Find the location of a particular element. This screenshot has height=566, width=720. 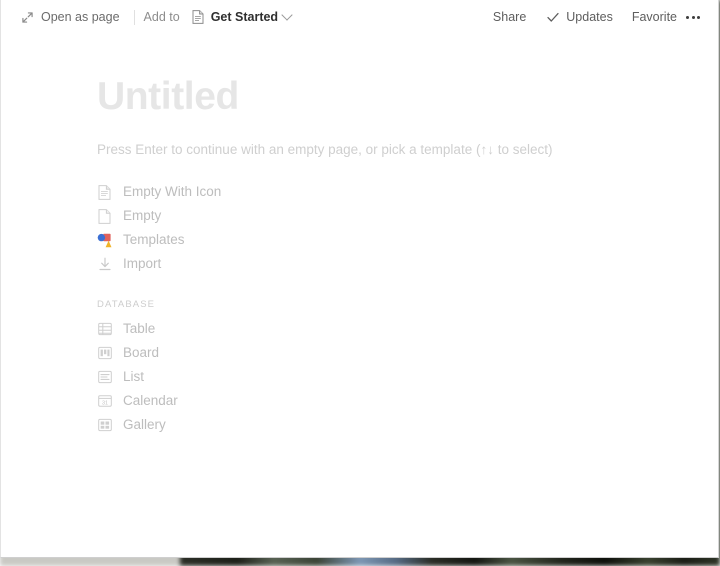

updates-label: Updates is located at coordinates (589, 17).